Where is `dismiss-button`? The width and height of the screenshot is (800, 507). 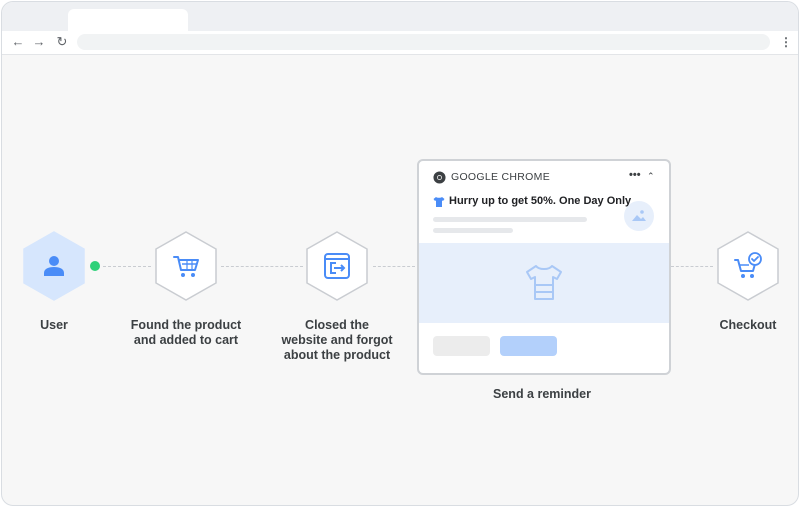
dismiss-button is located at coordinates (461, 346).